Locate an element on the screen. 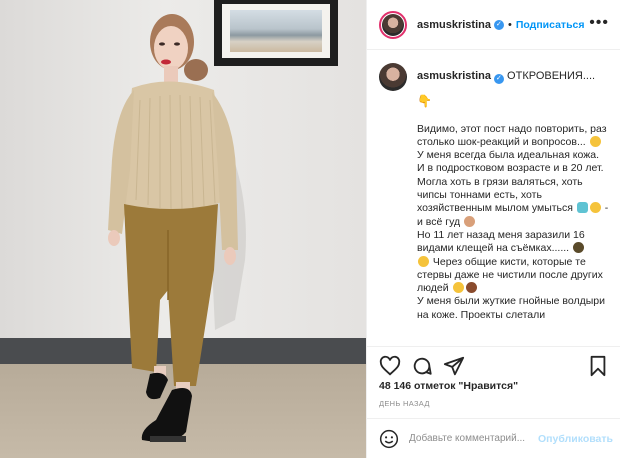 The height and width of the screenshot is (458, 620). publish-button: Опубликовать is located at coordinates (575, 439).